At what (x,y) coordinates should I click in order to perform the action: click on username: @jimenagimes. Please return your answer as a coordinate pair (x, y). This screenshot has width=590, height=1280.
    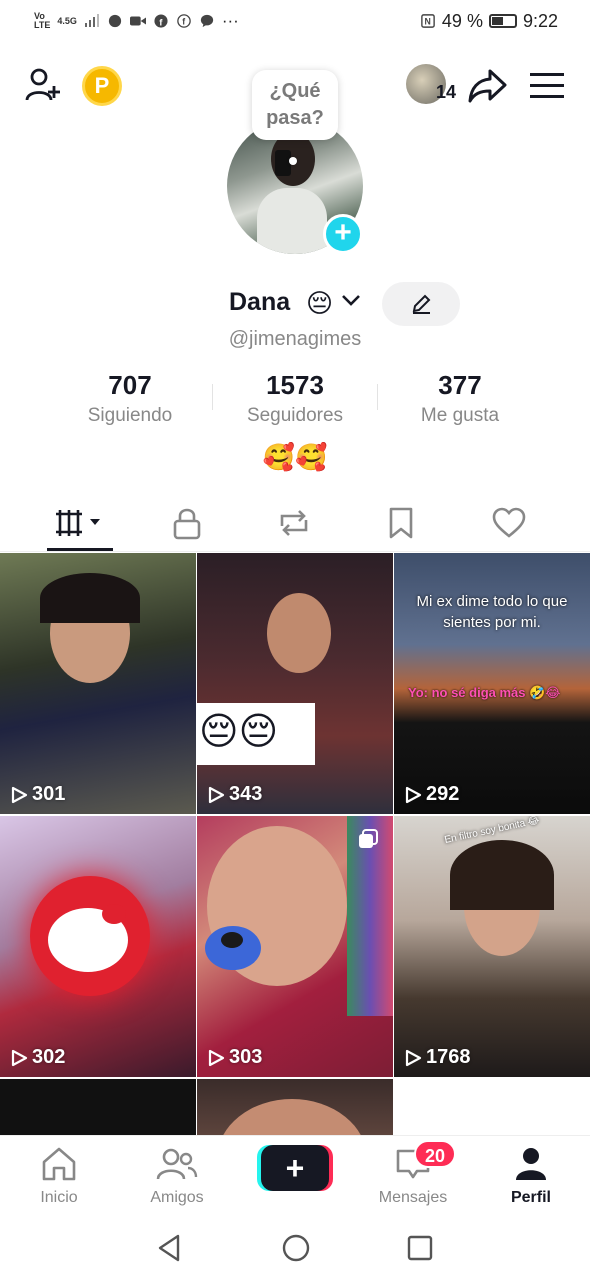
    Looking at the image, I should click on (295, 339).